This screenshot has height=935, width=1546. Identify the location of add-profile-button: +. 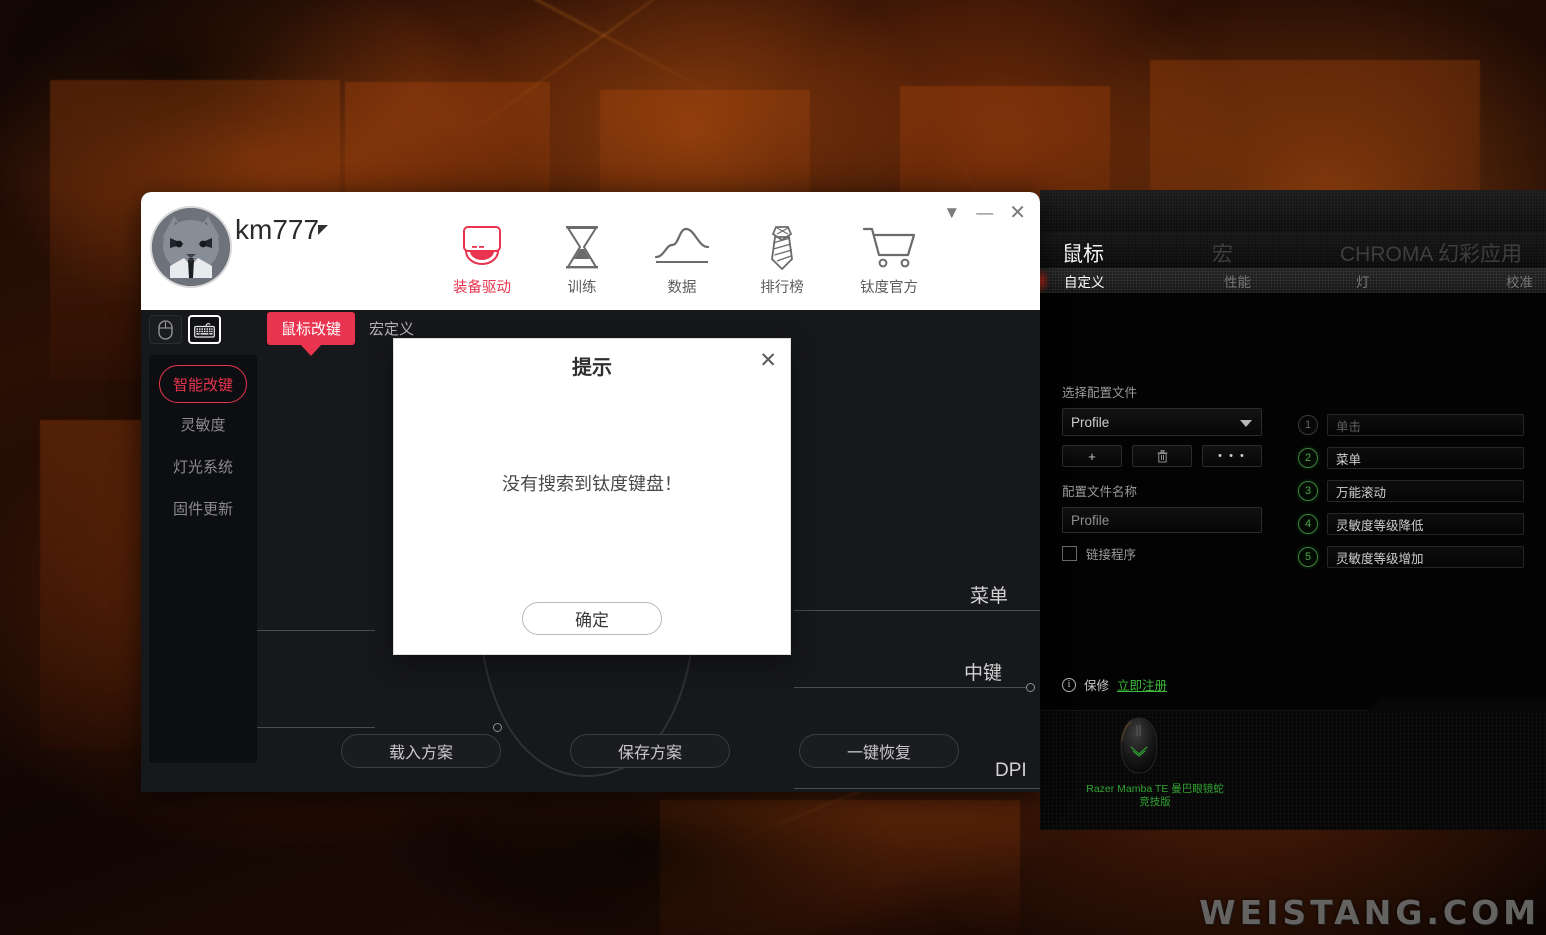
(1092, 456).